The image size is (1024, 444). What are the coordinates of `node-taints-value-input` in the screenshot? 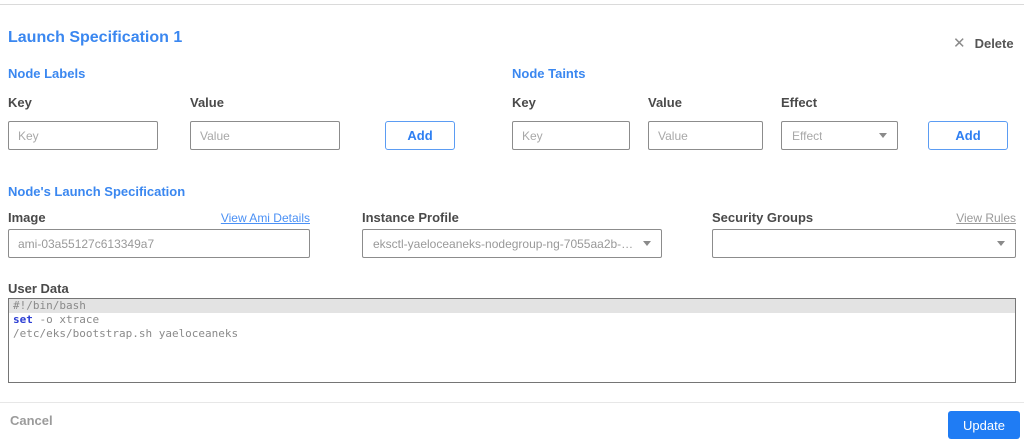 It's located at (705, 135).